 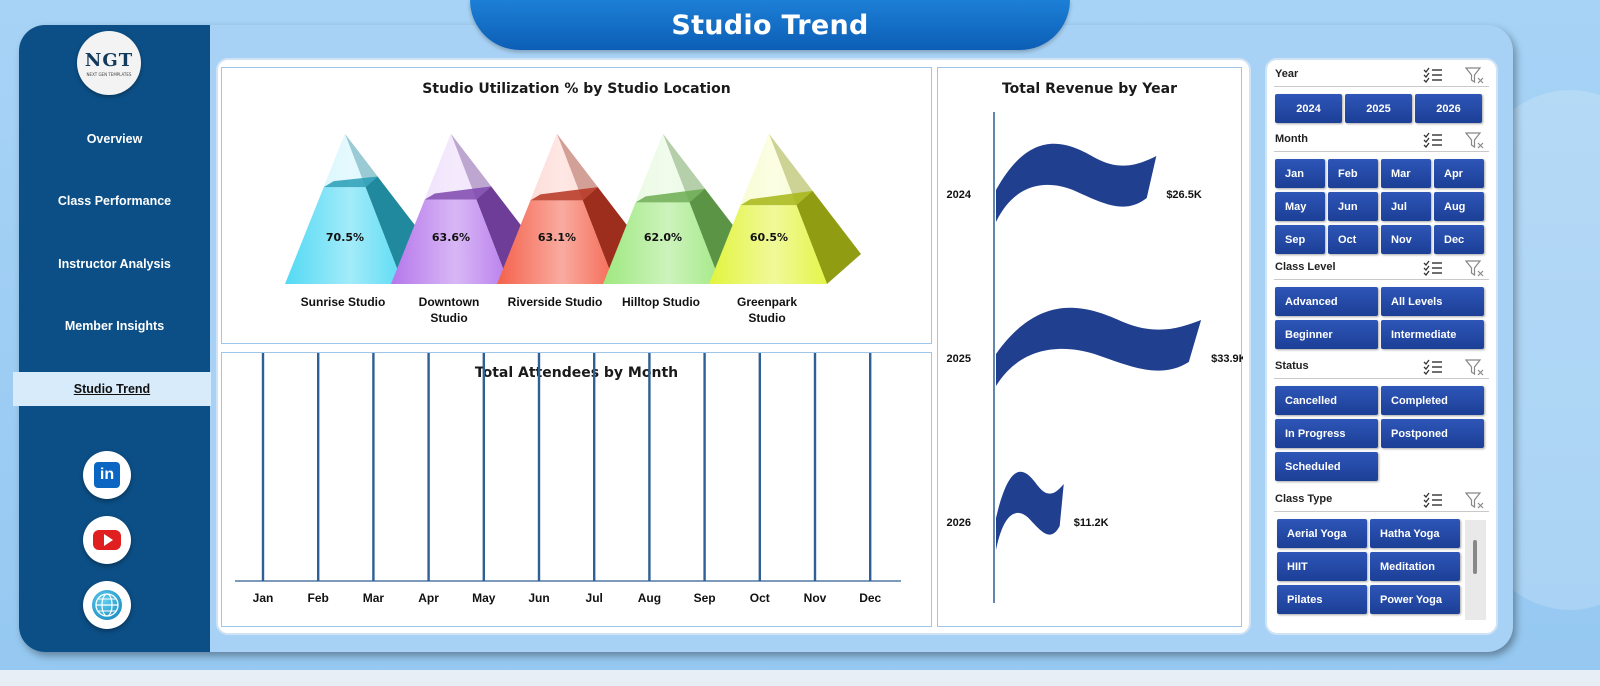 I want to click on slicer-button: Cancelled, so click(x=1326, y=400).